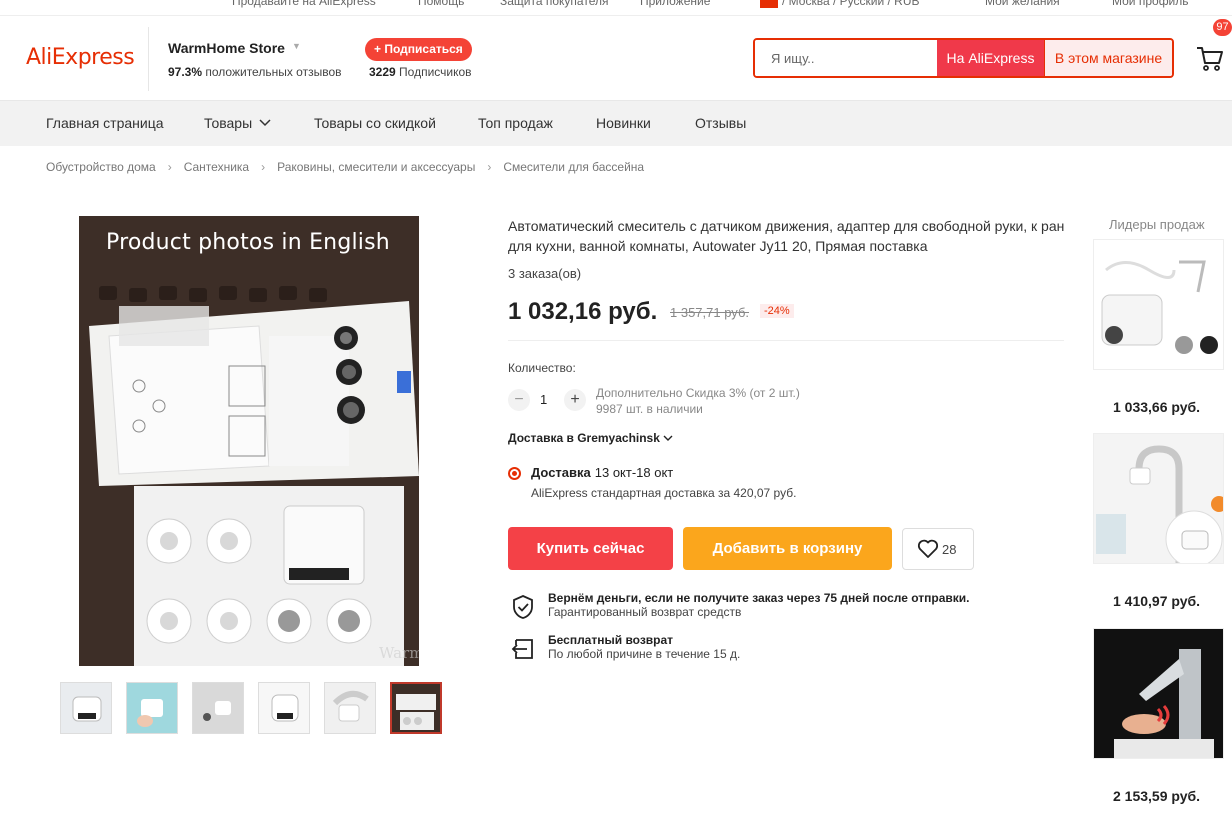  What do you see at coordinates (851, 4) in the screenshot?
I see `region-label: / Москва / Русский / RUB` at bounding box center [851, 4].